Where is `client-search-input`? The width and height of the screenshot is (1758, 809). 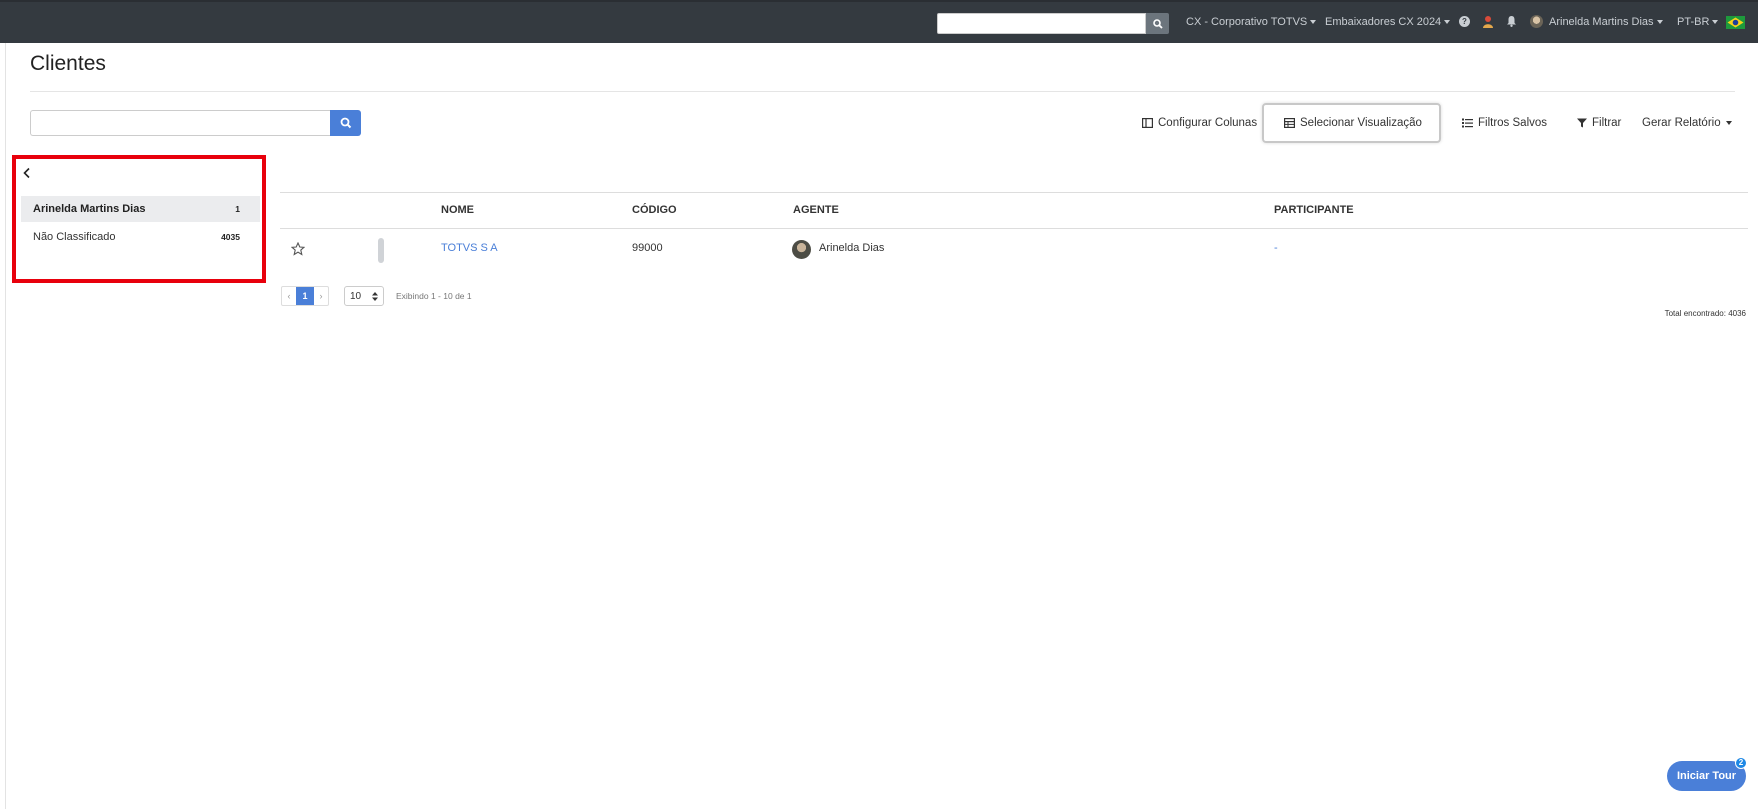
client-search-input is located at coordinates (180, 123).